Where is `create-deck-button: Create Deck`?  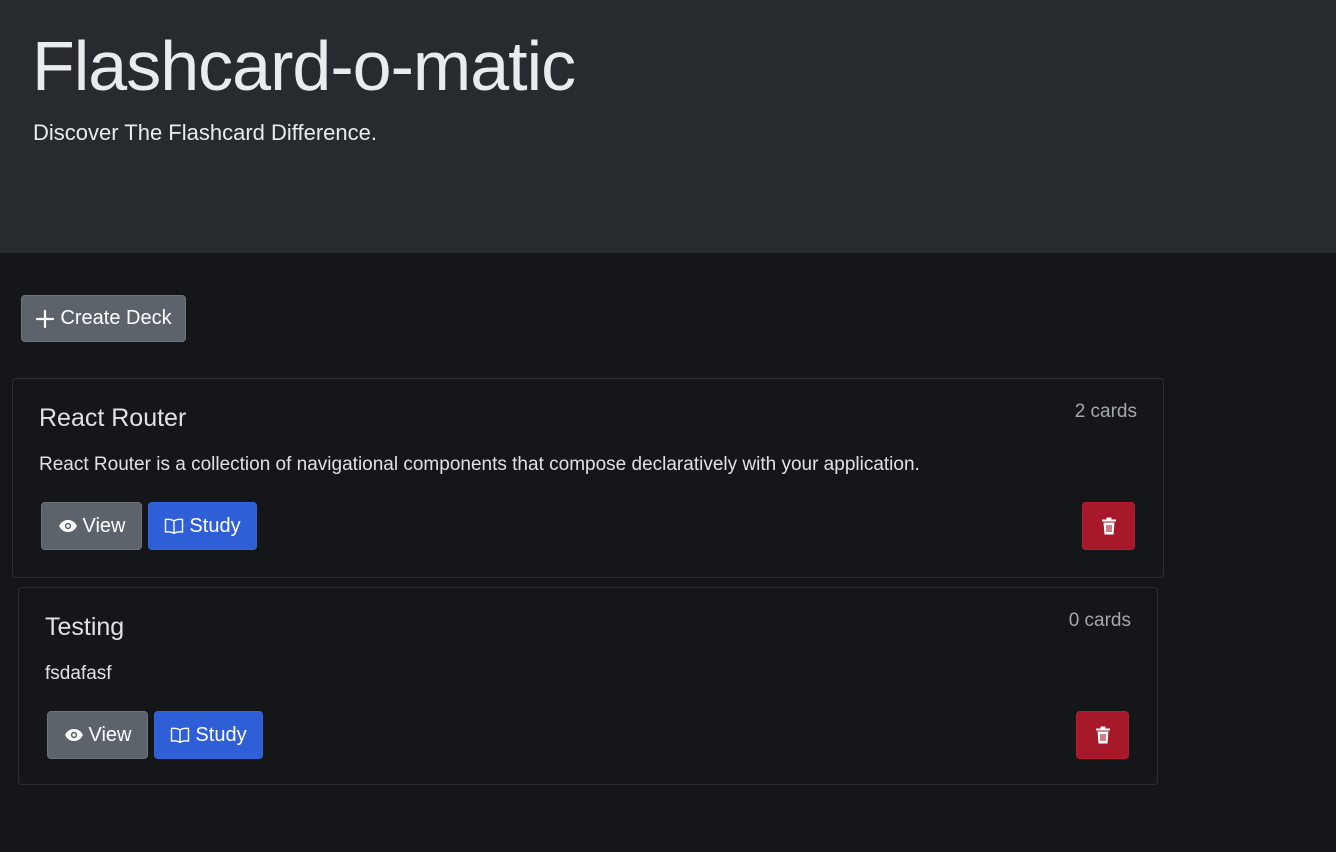 create-deck-button: Create Deck is located at coordinates (103, 318).